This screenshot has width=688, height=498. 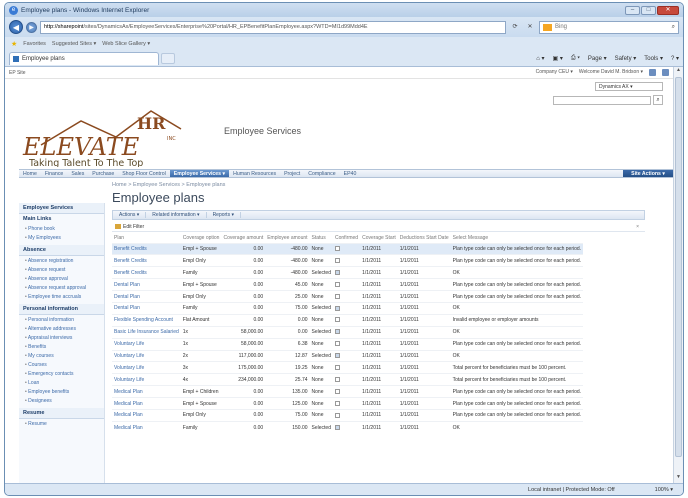 What do you see at coordinates (254, 174) in the screenshot?
I see `topnav-human-resources: Human Resources` at bounding box center [254, 174].